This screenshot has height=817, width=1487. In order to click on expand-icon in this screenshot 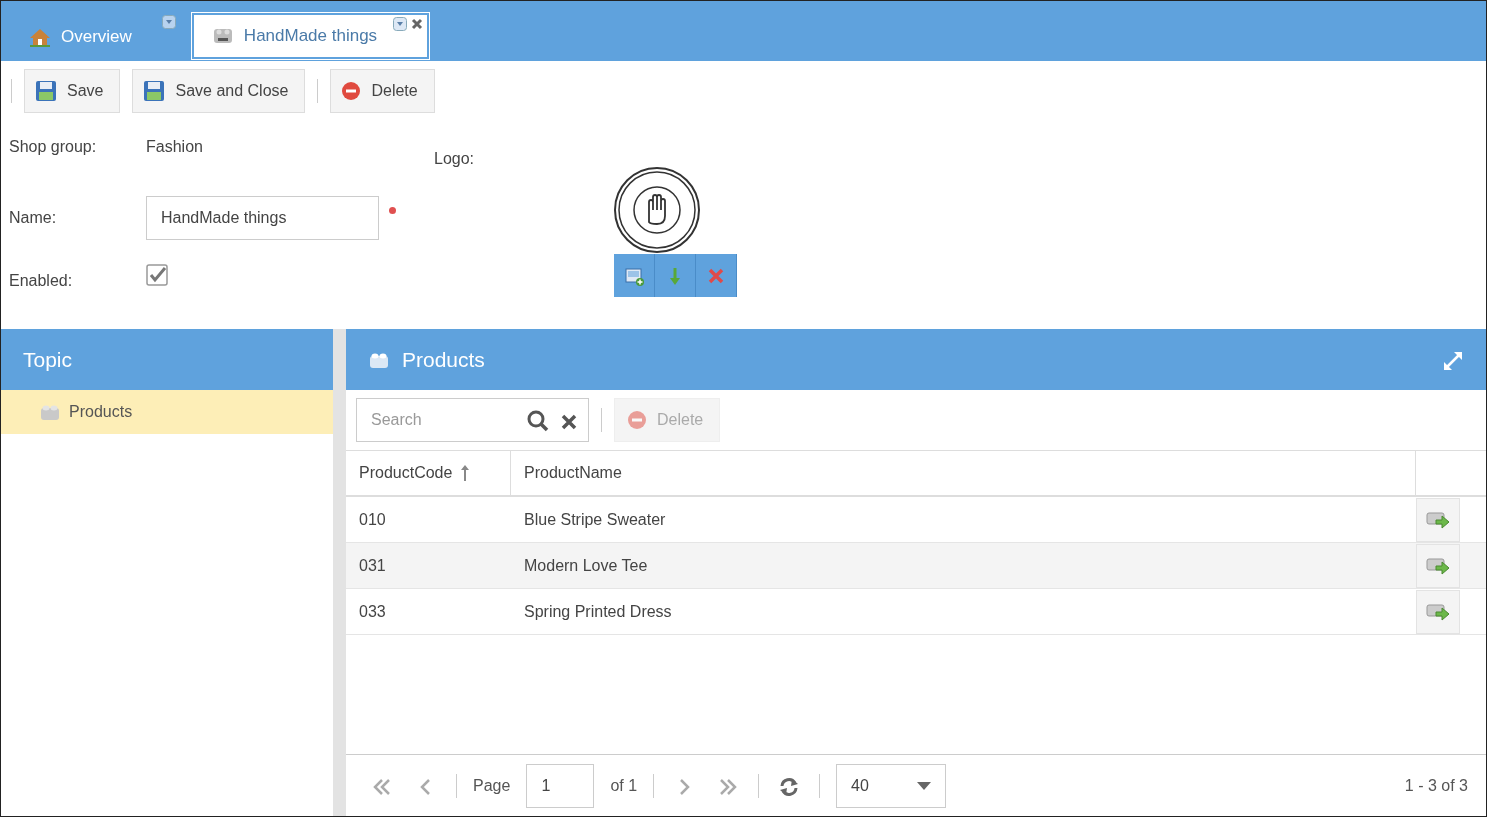, I will do `click(1453, 361)`.